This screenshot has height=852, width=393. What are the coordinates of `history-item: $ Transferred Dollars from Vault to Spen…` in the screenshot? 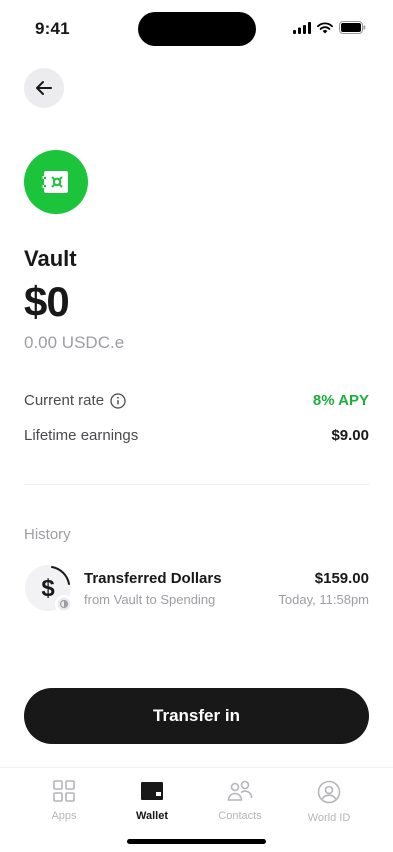 It's located at (196, 589).